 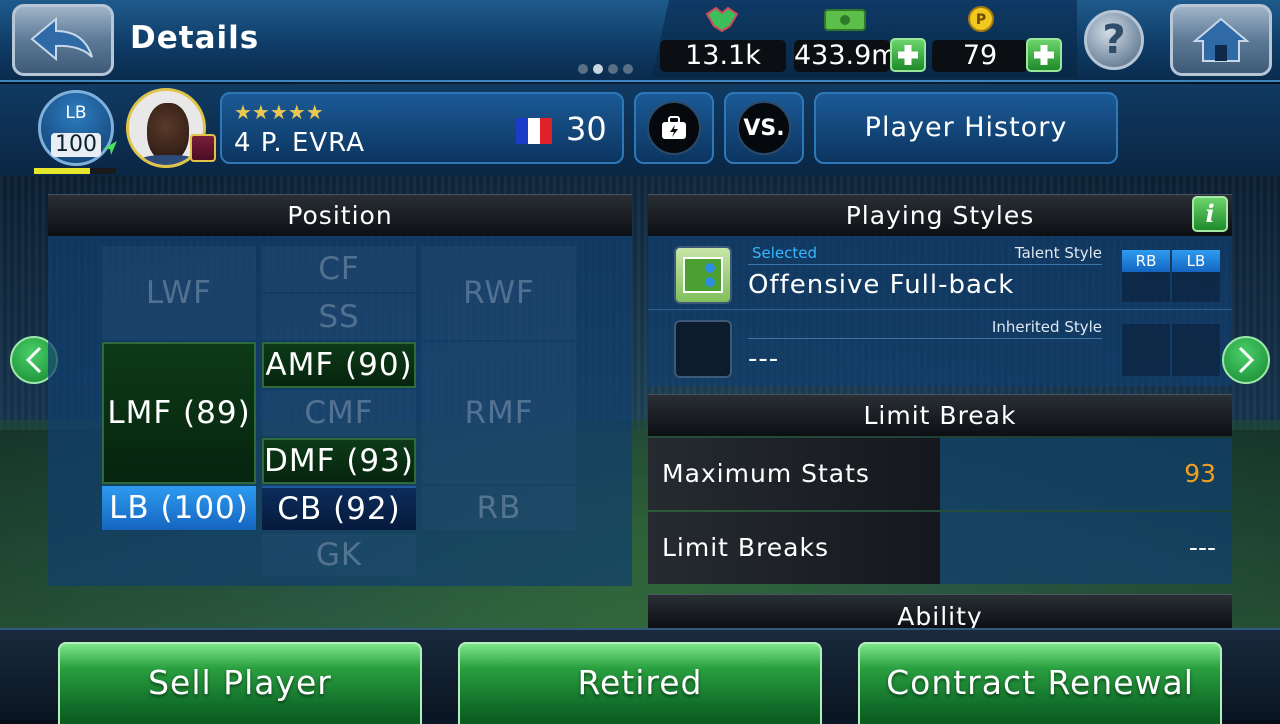 I want to click on condition-bar, so click(x=75, y=171).